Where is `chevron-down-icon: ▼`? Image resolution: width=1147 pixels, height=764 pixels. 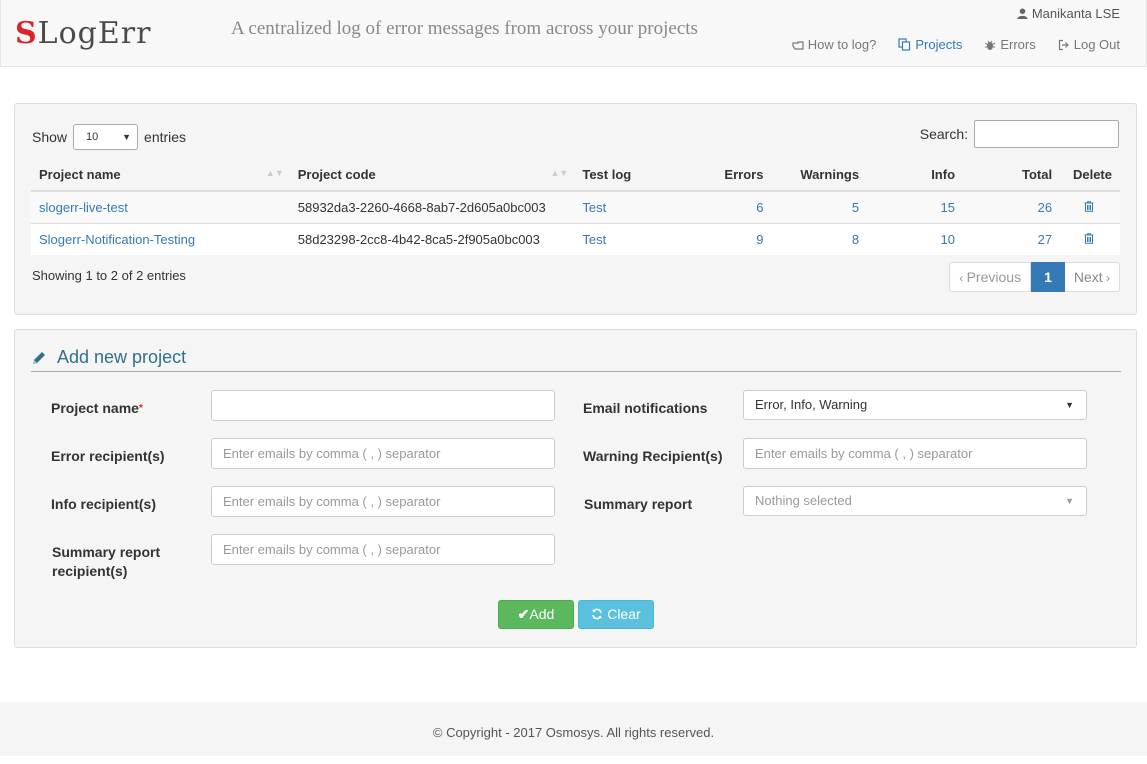
chevron-down-icon: ▼ is located at coordinates (1069, 405).